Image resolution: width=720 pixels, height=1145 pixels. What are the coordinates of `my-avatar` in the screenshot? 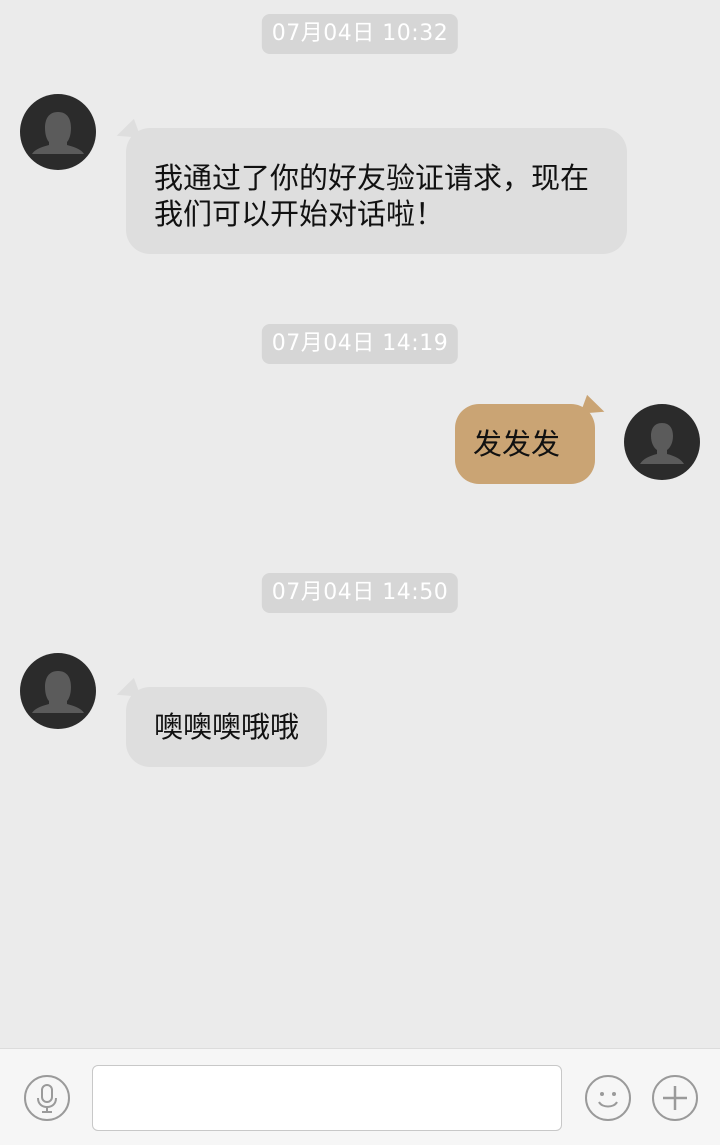 It's located at (662, 442).